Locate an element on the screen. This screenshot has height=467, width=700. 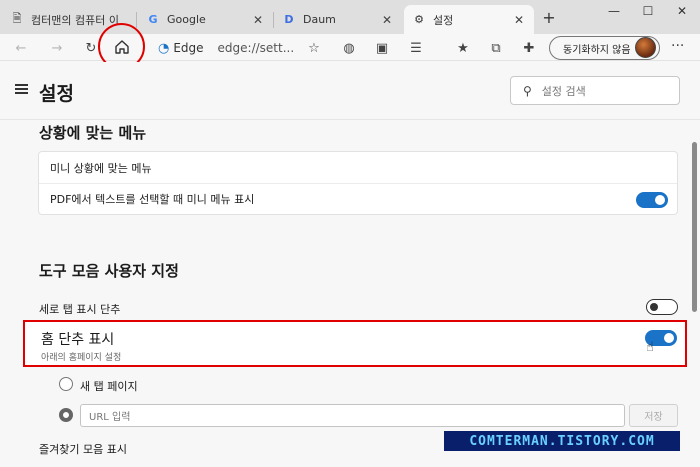
edge-label: Edge is located at coordinates (188, 48).